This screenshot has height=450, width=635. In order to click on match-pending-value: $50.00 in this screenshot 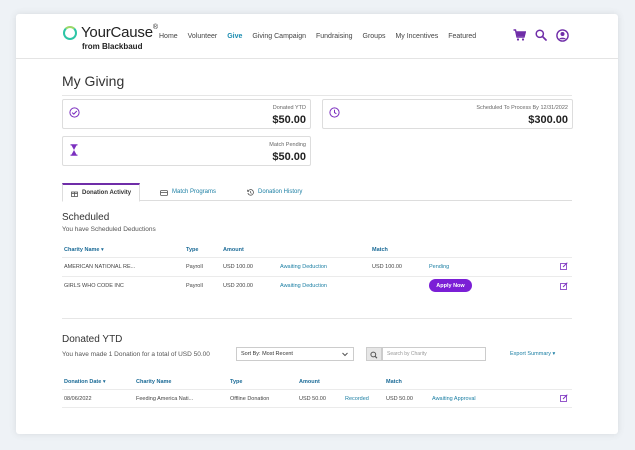, I will do `click(289, 157)`.